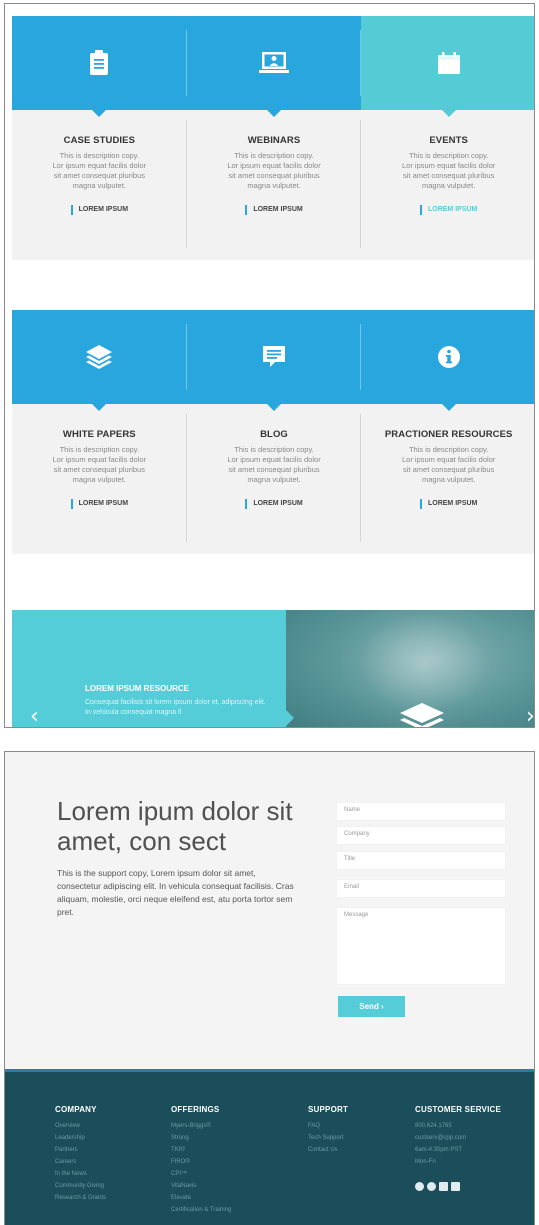 This screenshot has width=539, height=1225. What do you see at coordinates (439, 1150) in the screenshot?
I see `hours-text: 6am-4:30pm PST` at bounding box center [439, 1150].